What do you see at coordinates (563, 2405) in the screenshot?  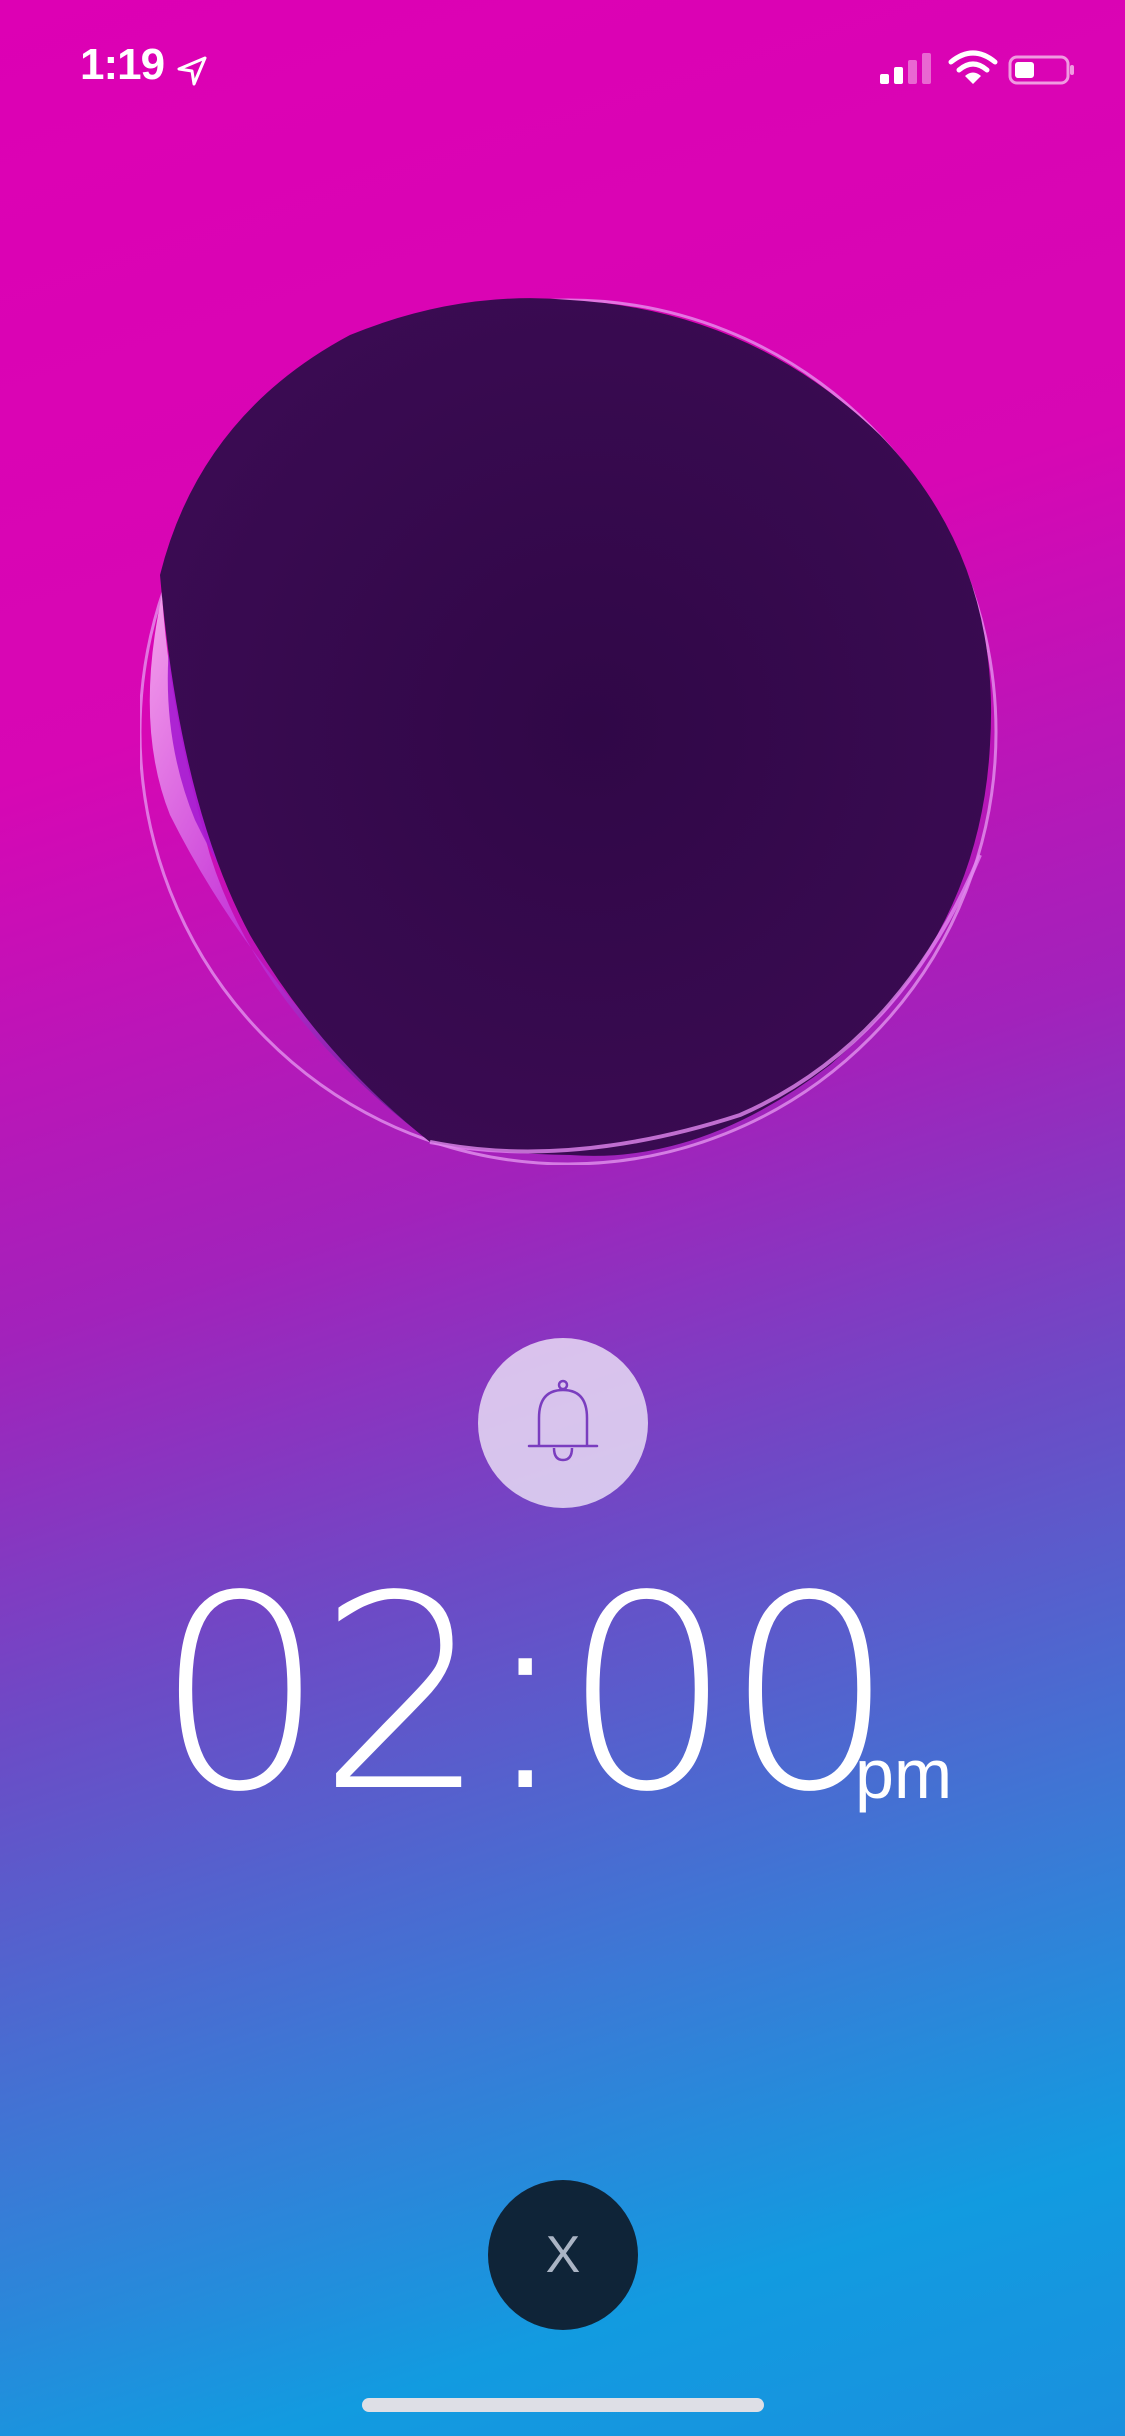 I see `home-indicator` at bounding box center [563, 2405].